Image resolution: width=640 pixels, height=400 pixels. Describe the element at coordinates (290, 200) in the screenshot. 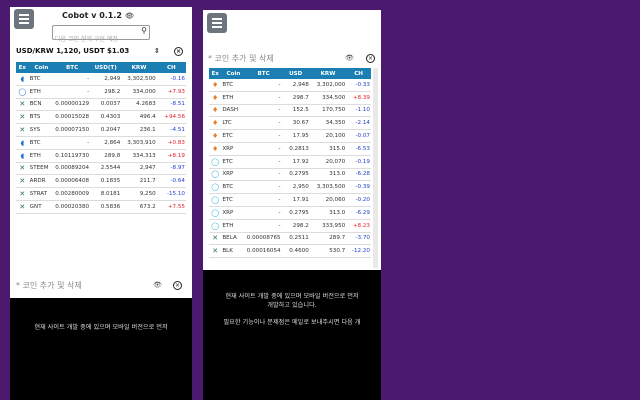

I see `table-row: ◯ ETC -17.91 20,060 -0.20` at that location.